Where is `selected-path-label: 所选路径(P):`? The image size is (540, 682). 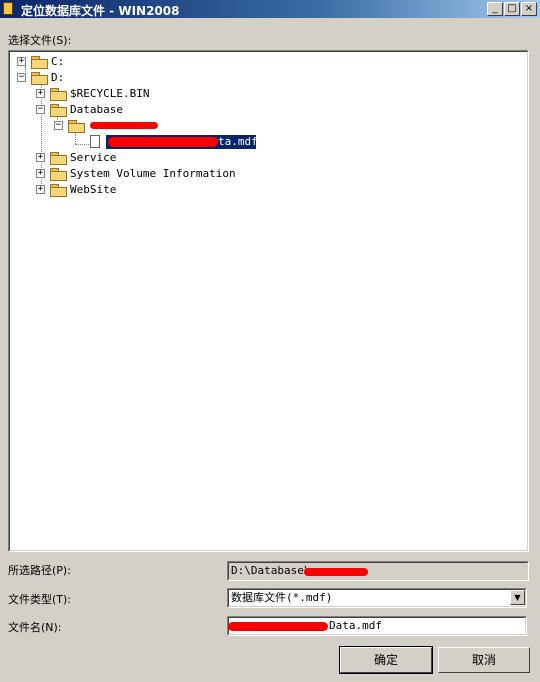
selected-path-label: 所选路径(P): is located at coordinates (39, 570).